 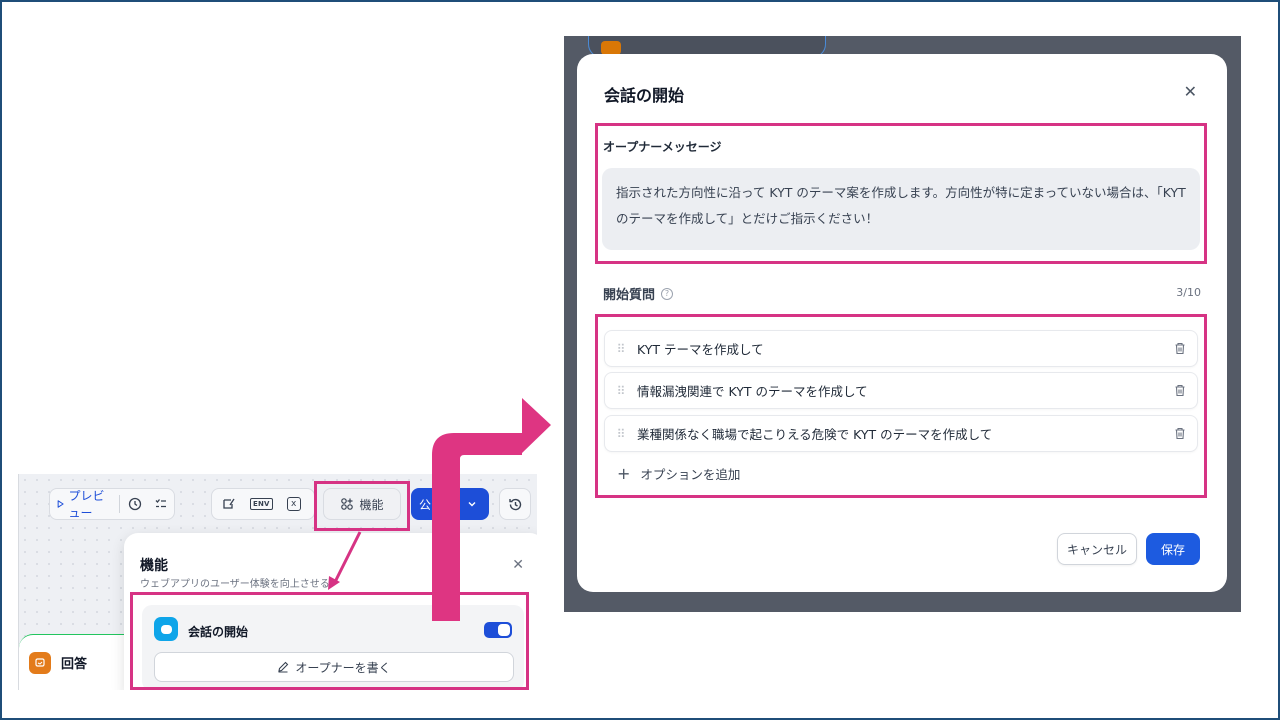 I want to click on env-icon: ENV, so click(x=261, y=504).